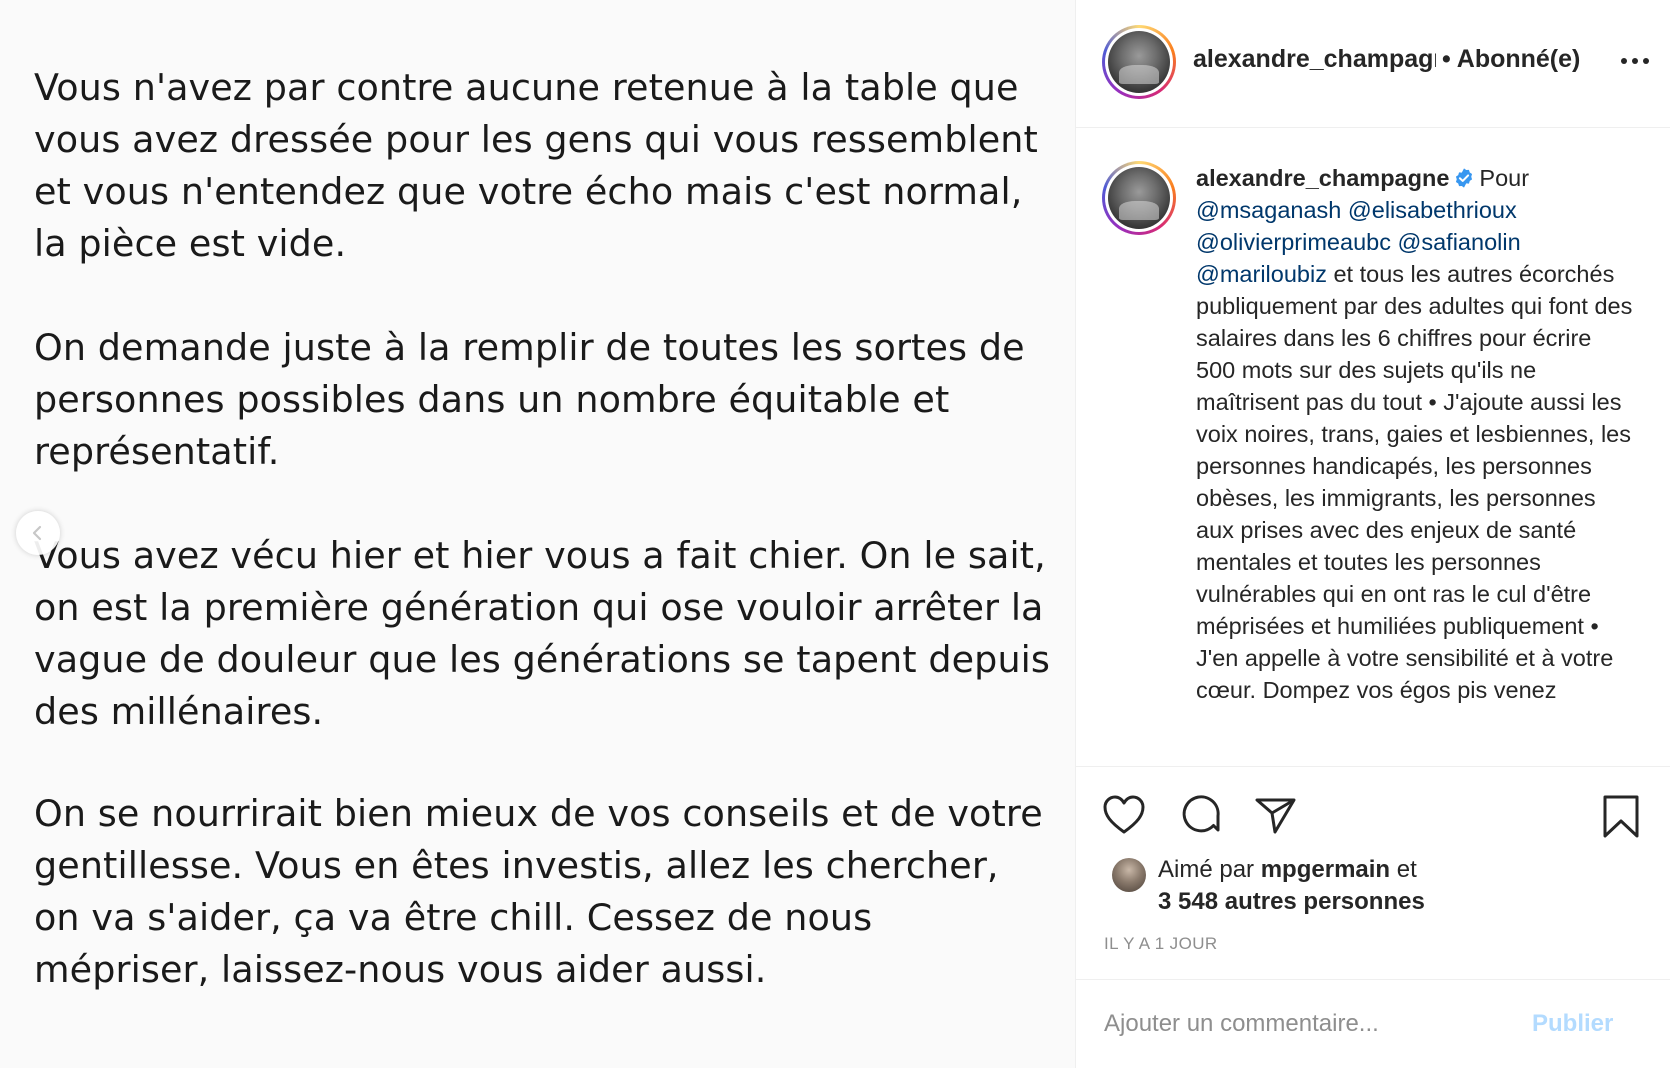  I want to click on liker-avatar, so click(1129, 875).